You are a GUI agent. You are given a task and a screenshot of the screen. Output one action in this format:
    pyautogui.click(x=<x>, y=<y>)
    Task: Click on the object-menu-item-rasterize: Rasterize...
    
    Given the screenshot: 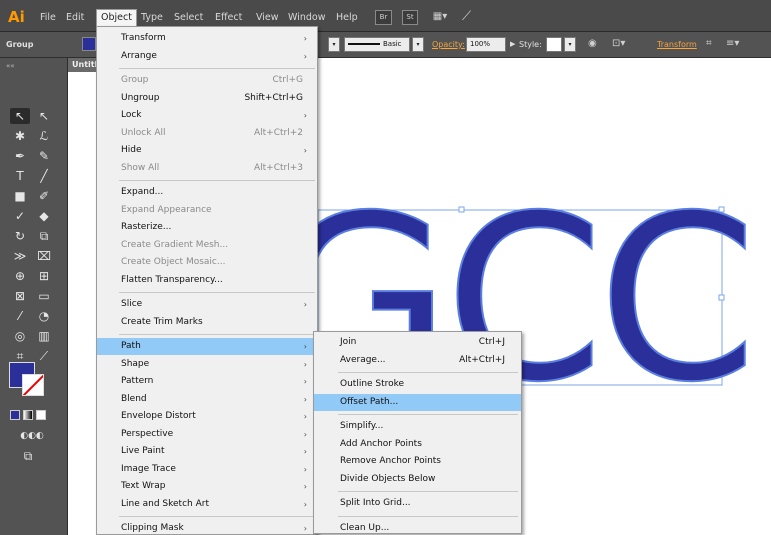 What is the action you would take?
    pyautogui.click(x=207, y=227)
    